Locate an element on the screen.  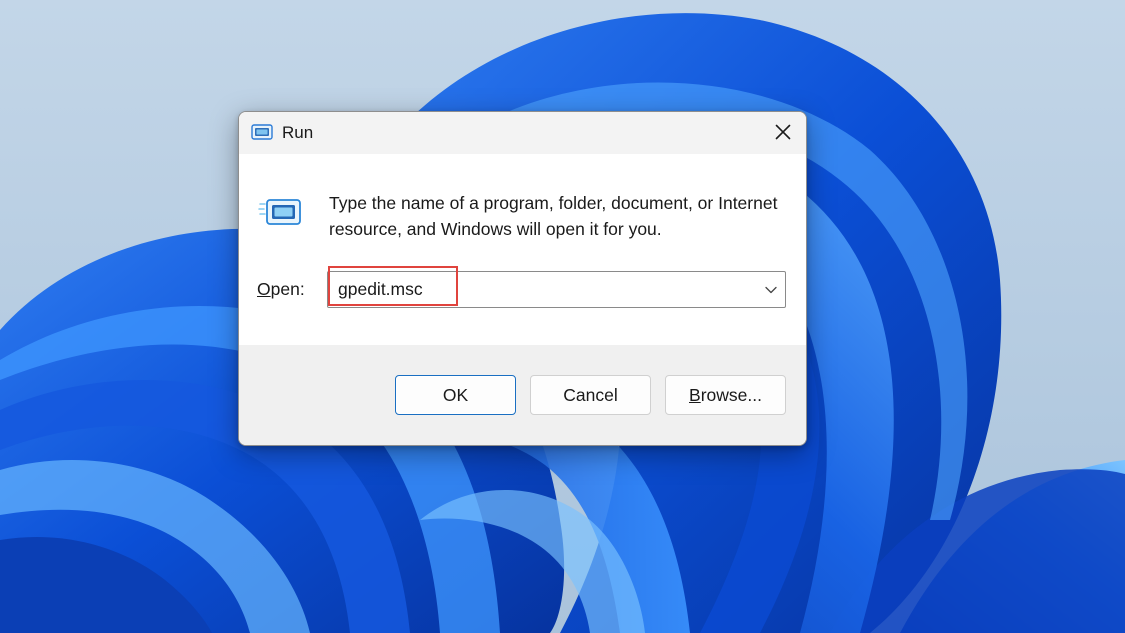
close-icon is located at coordinates (783, 132).